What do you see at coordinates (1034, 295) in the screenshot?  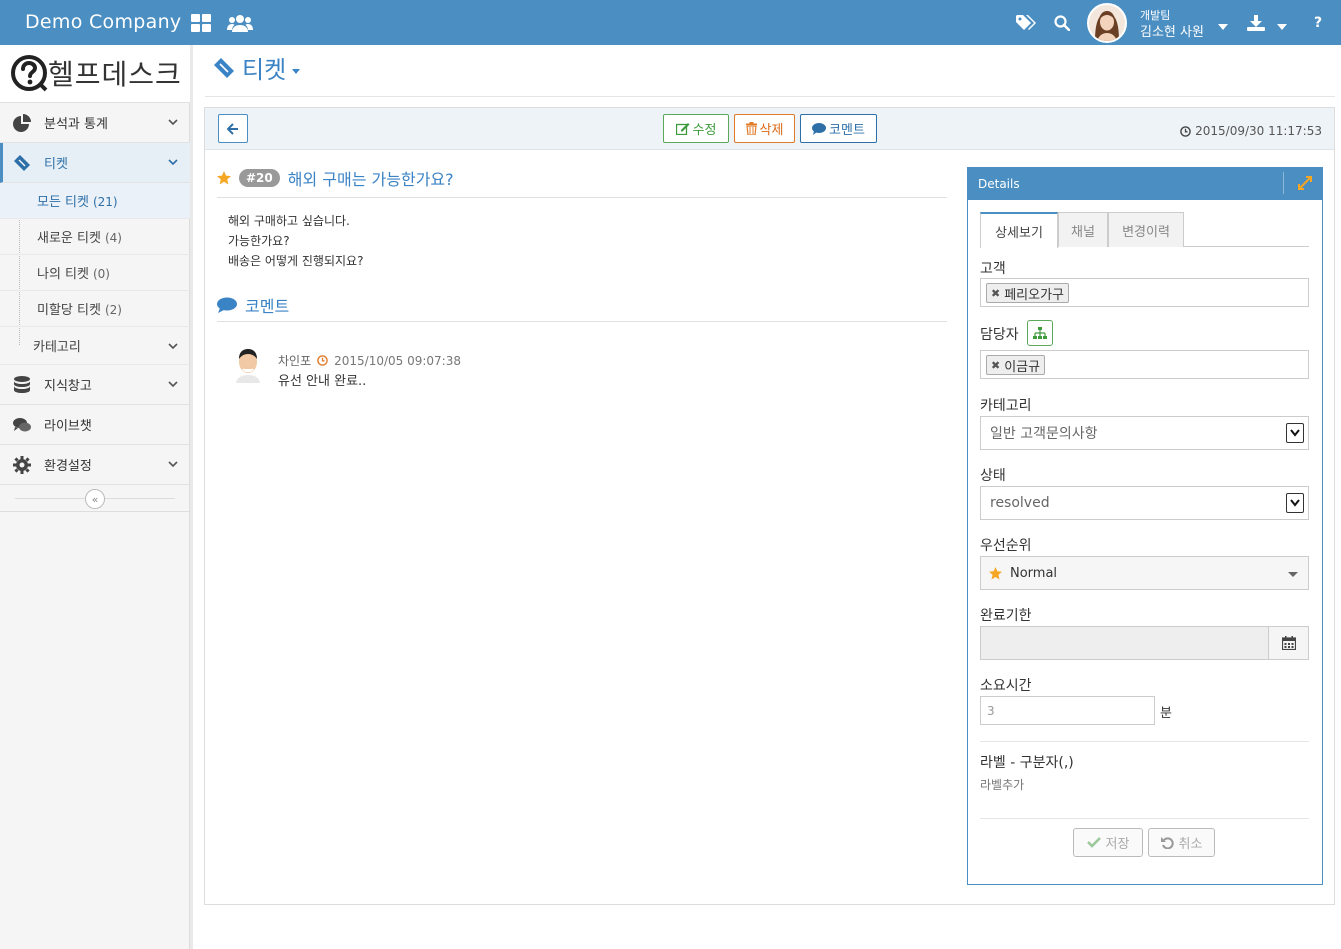 I see `customer-tag-text: 페리오가구` at bounding box center [1034, 295].